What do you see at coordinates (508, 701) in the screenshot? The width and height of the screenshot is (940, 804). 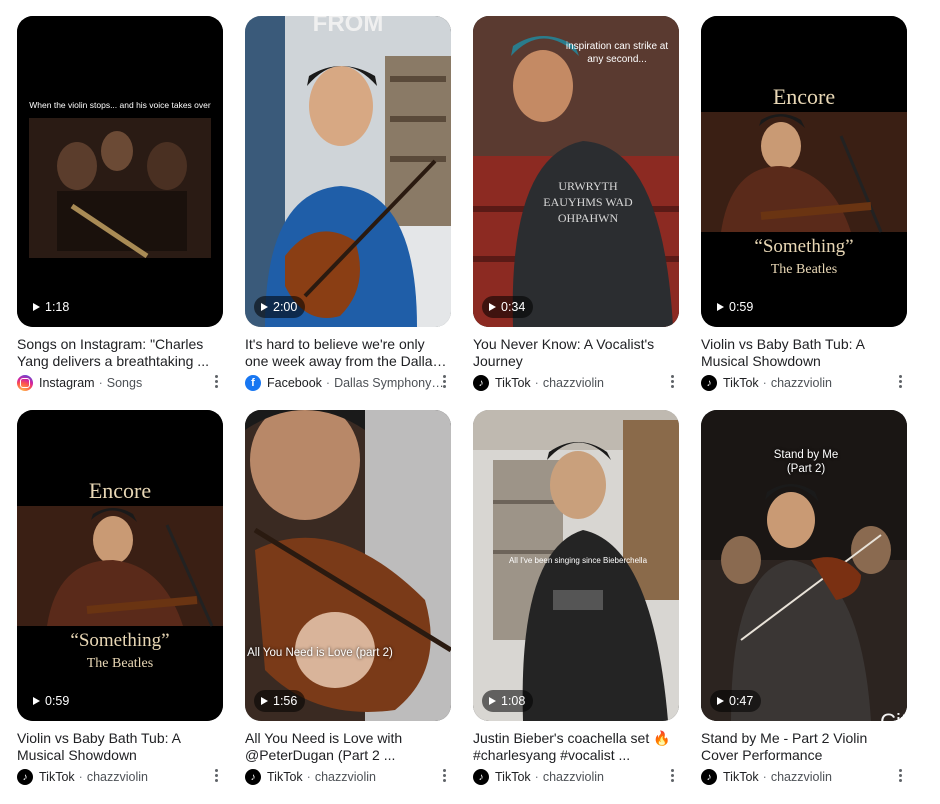 I see `duration-badge: 1:08` at bounding box center [508, 701].